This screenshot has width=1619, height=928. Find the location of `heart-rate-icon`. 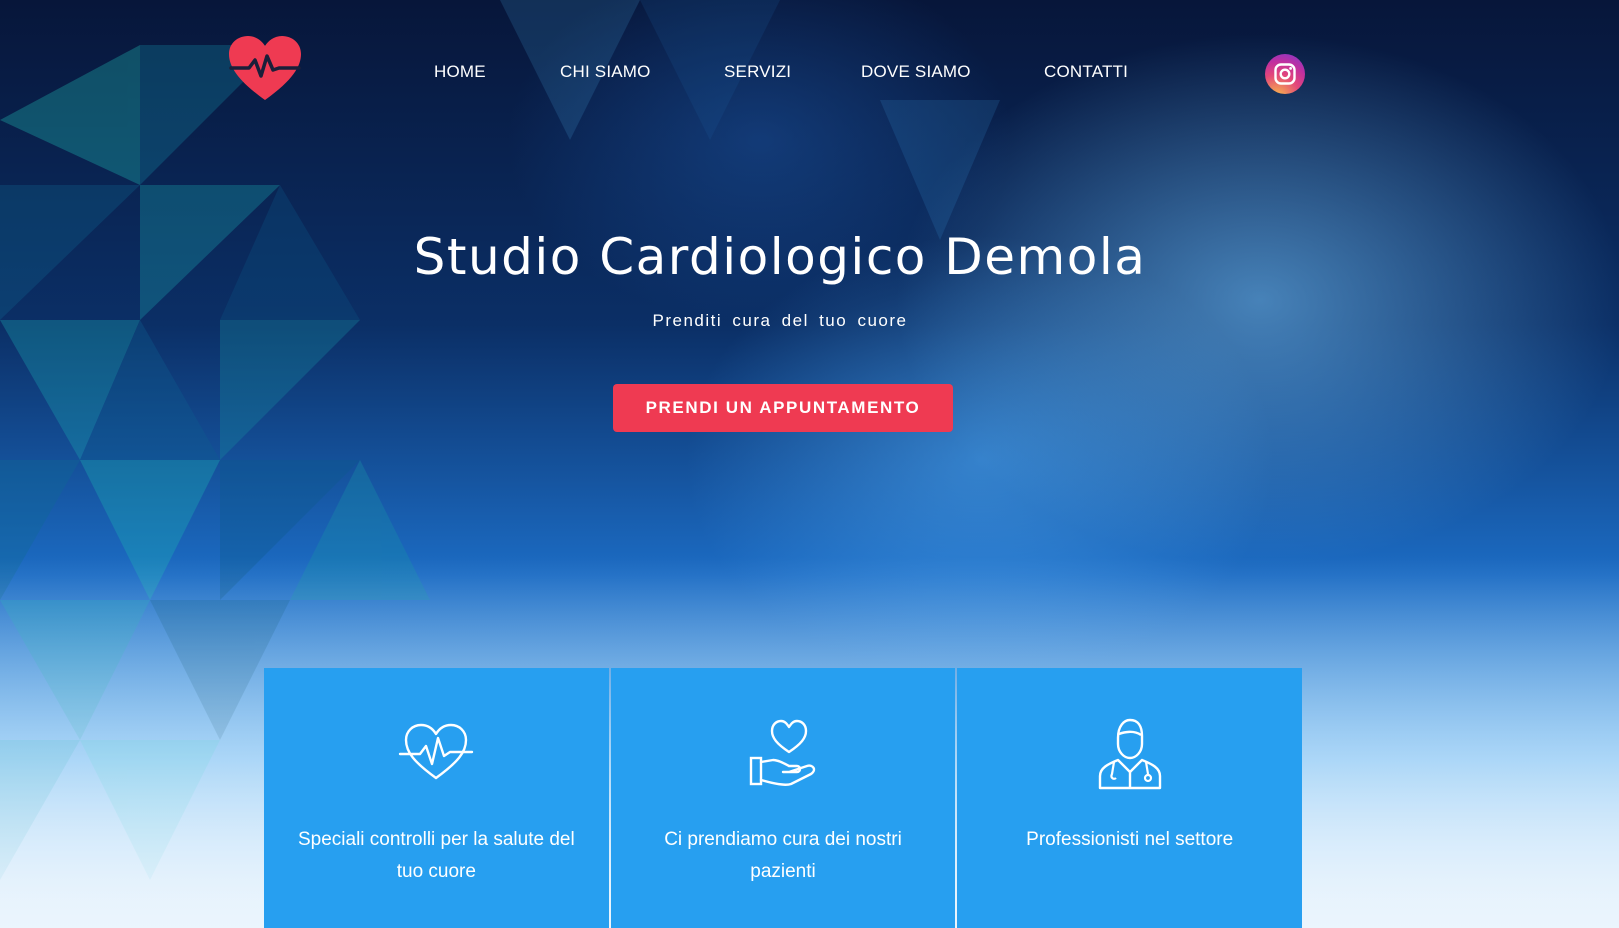

heart-rate-icon is located at coordinates (436, 754).